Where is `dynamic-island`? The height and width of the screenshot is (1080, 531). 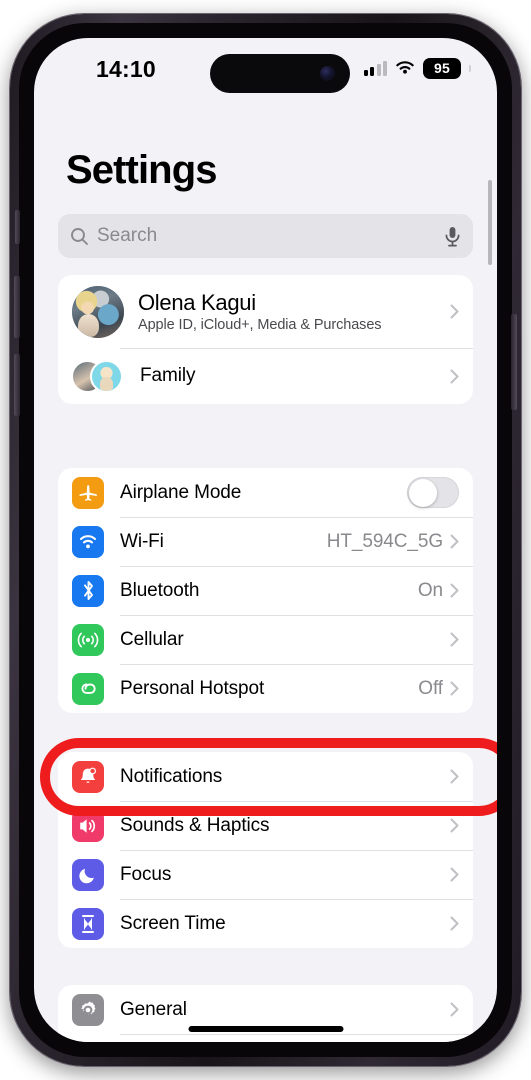
dynamic-island is located at coordinates (280, 73).